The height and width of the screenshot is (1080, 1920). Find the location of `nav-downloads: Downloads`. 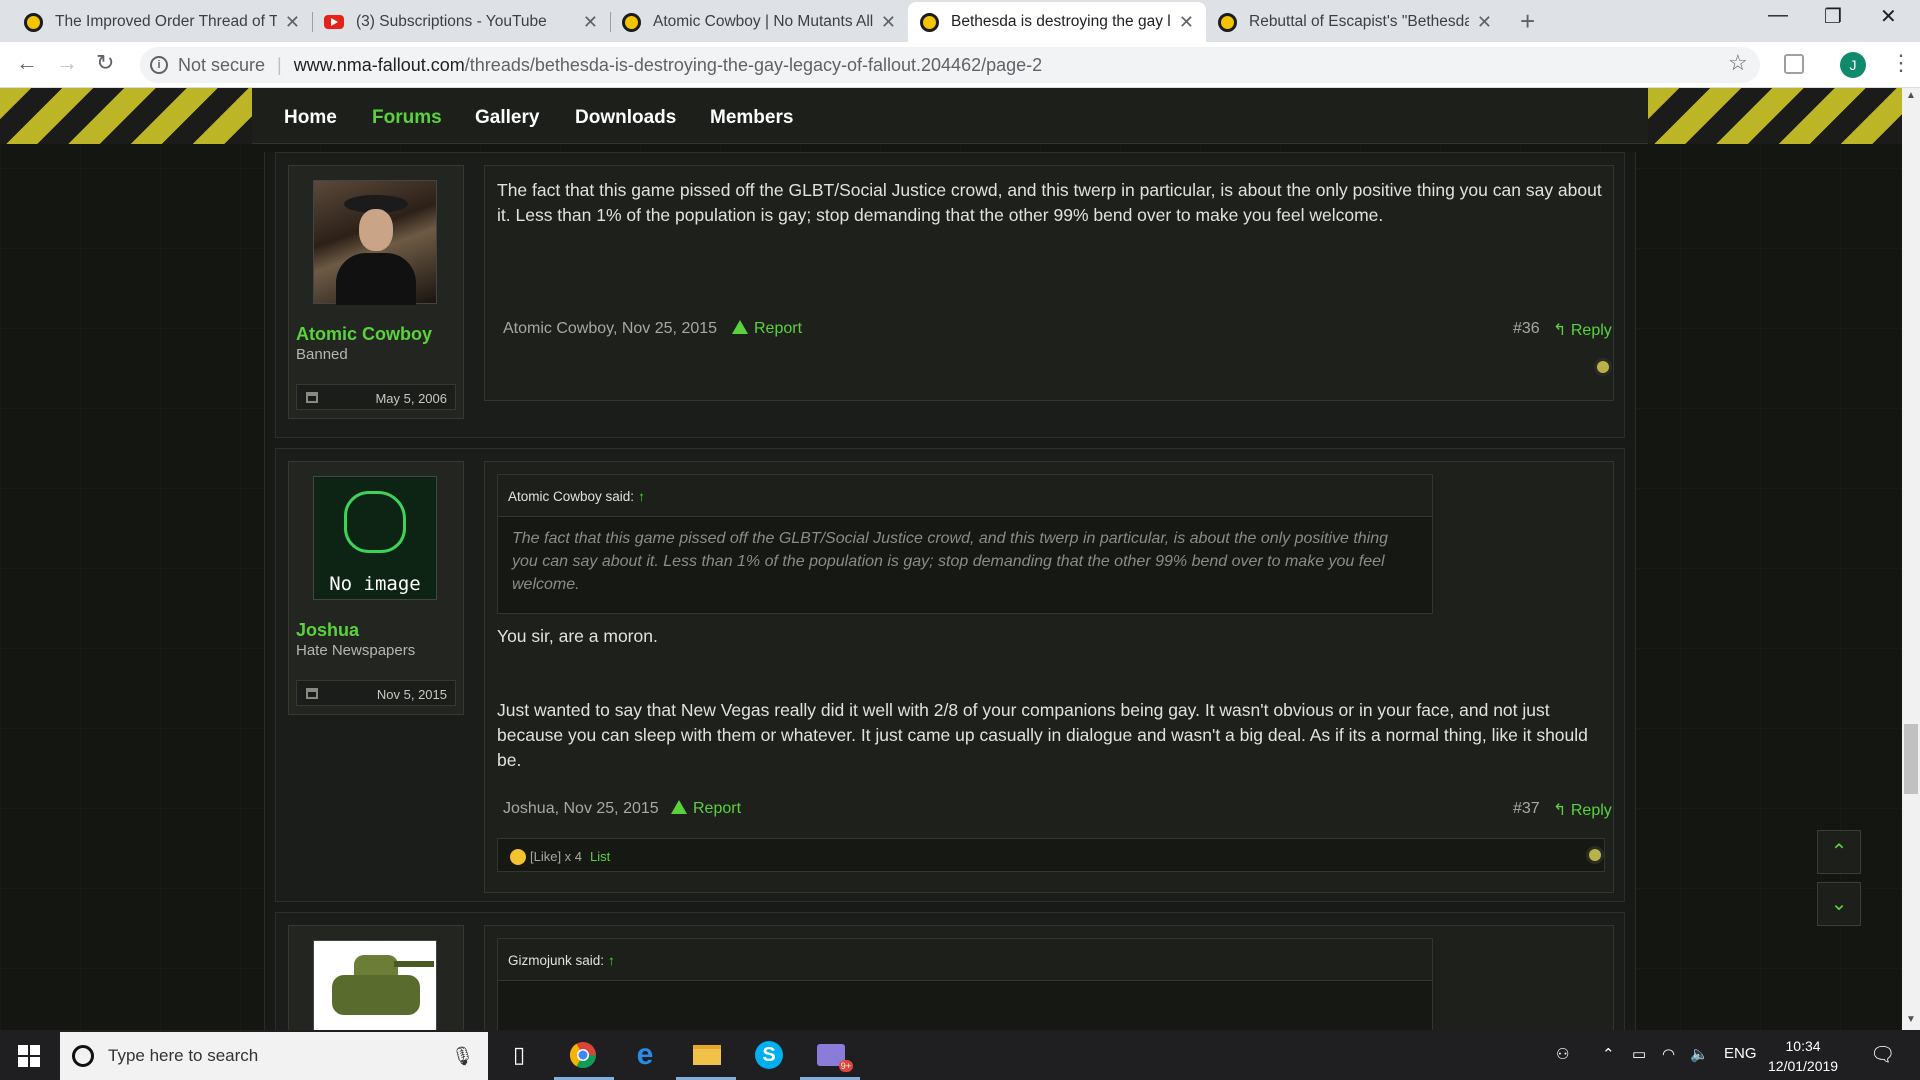

nav-downloads: Downloads is located at coordinates (625, 118).